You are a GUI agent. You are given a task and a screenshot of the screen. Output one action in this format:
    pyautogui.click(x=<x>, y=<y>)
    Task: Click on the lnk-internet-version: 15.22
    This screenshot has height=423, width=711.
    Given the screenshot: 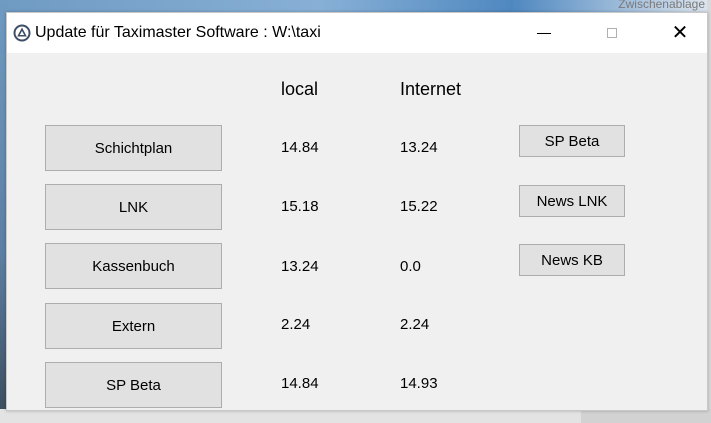 What is the action you would take?
    pyautogui.click(x=419, y=206)
    